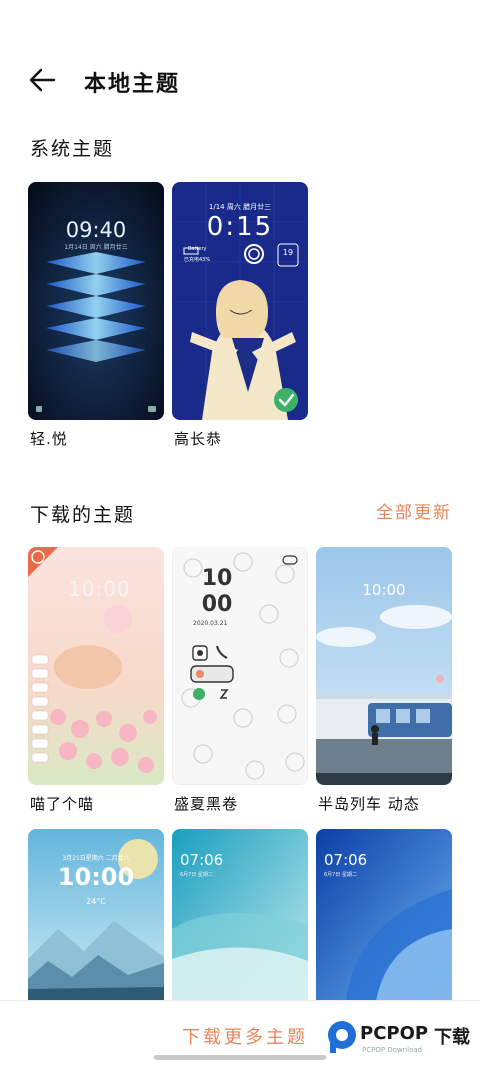 Image resolution: width=480 pixels, height=1070 pixels. What do you see at coordinates (384, 915) in the screenshot?
I see `theme-thumb-blue: 07:06 6月7日 星期二` at bounding box center [384, 915].